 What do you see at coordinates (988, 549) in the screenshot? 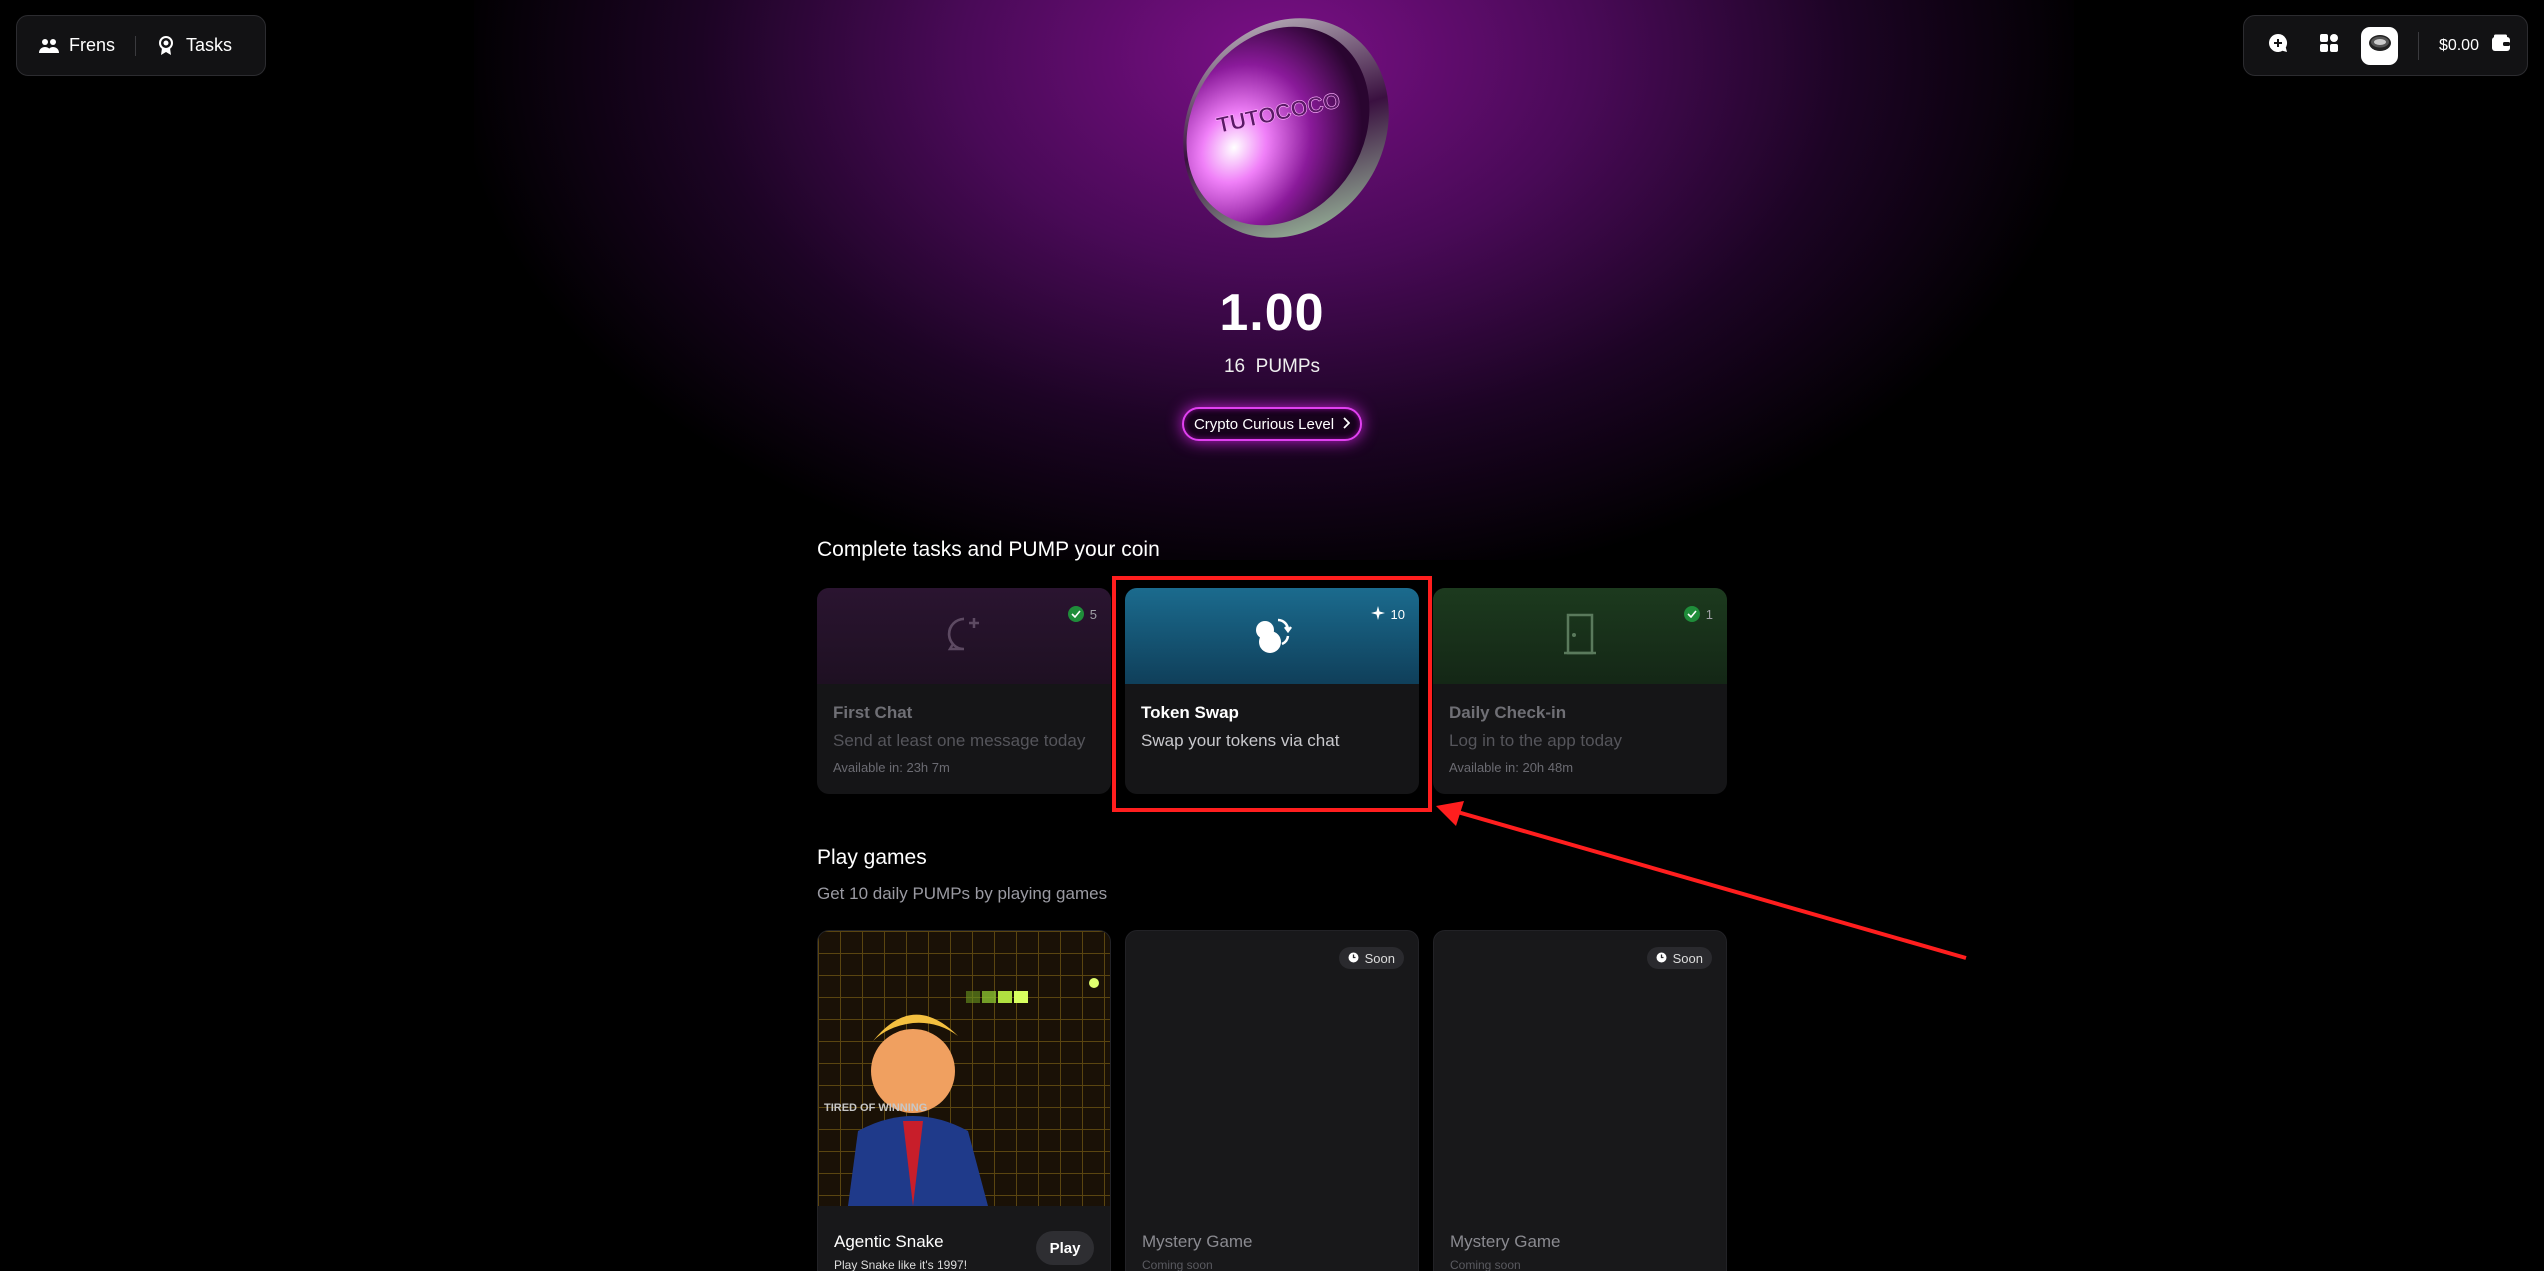
I see `tasks-section-title: Complete tasks and PUMP your coin` at bounding box center [988, 549].